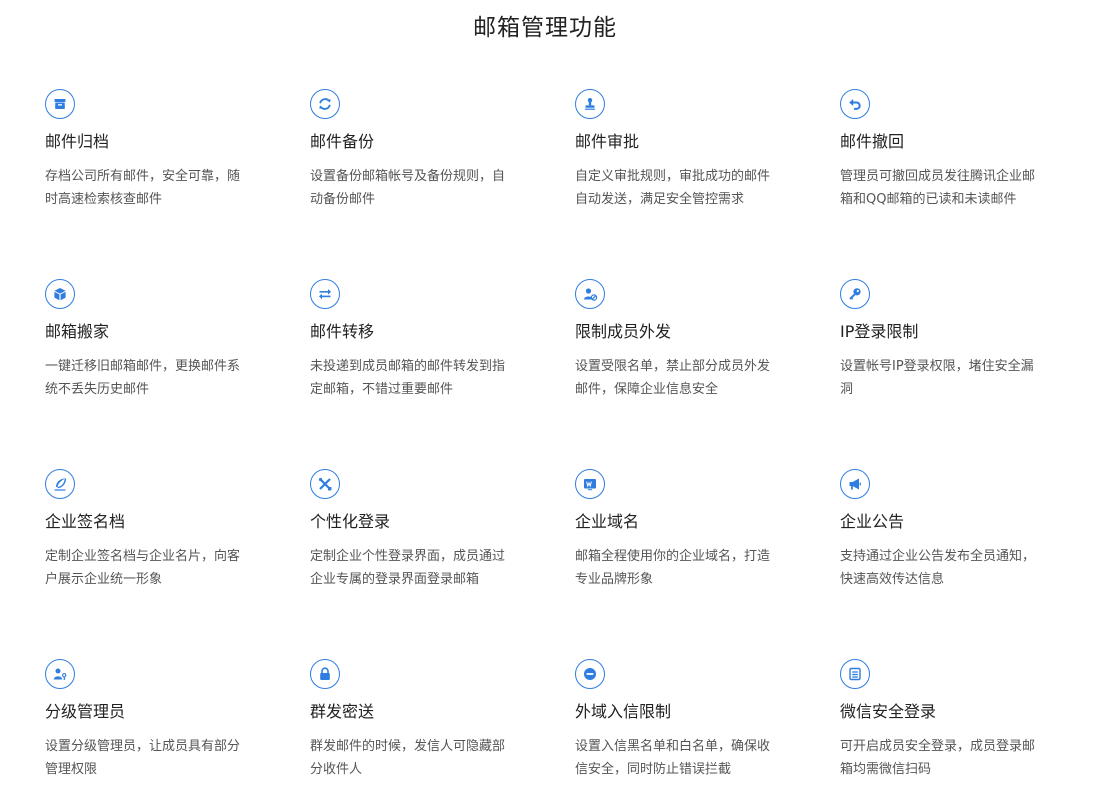  What do you see at coordinates (938, 188) in the screenshot?
I see `feature-desc: 管理员可撤回成员发往腾讯企业邮箱和QQ邮箱的已读和未读邮件` at bounding box center [938, 188].